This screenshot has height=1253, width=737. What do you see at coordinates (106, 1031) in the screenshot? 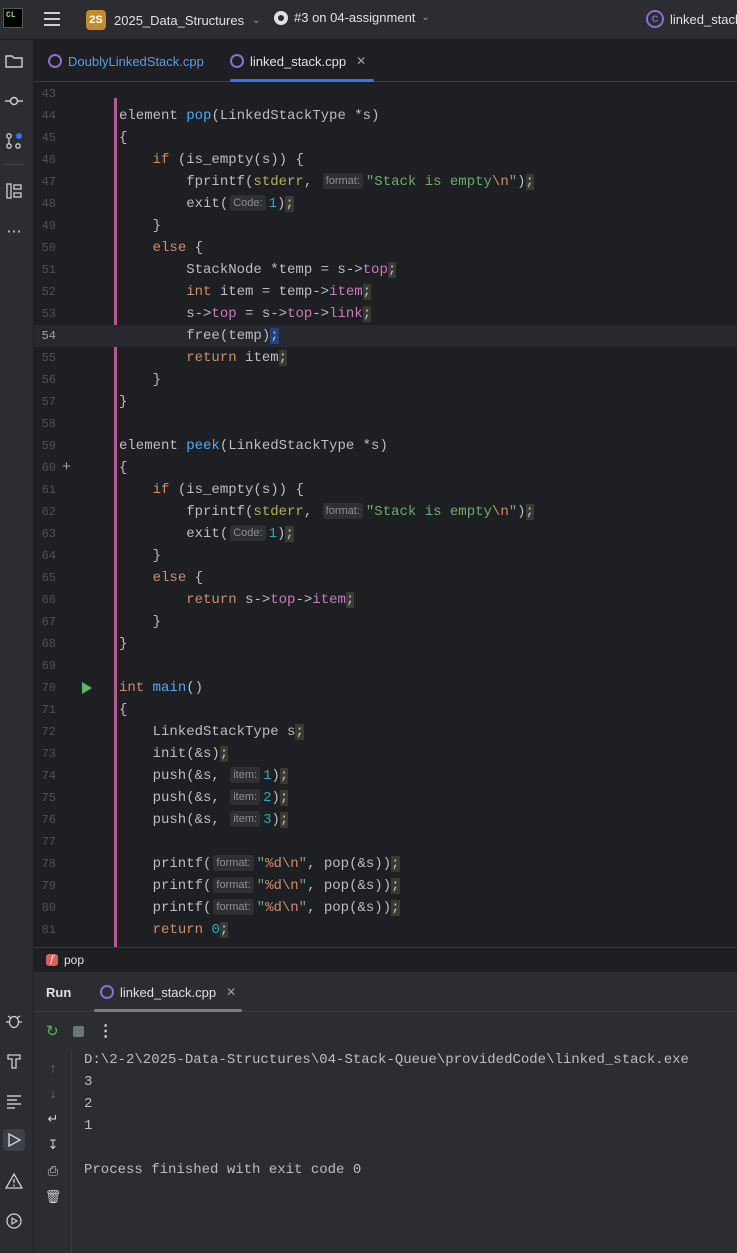
I see `more-options-icon: ⋮` at bounding box center [106, 1031].